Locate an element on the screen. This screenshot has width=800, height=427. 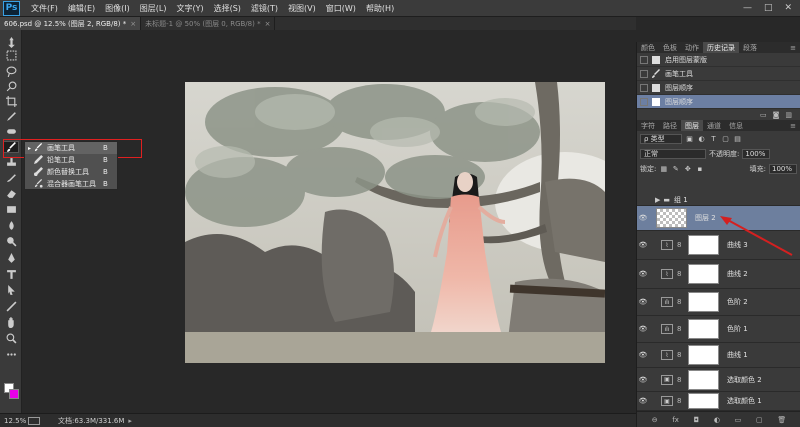
zoom-tool-icon is located at coordinates (11, 338).